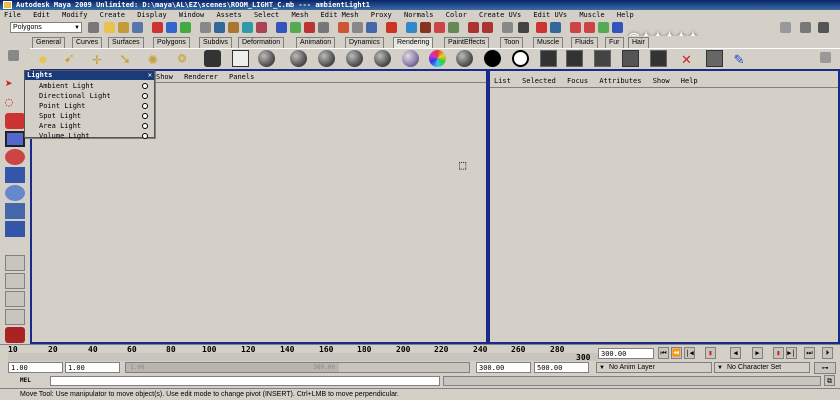 This screenshot has height=400, width=840. Describe the element at coordinates (109, 27) in the screenshot. I see `new-scene-icon` at that location.